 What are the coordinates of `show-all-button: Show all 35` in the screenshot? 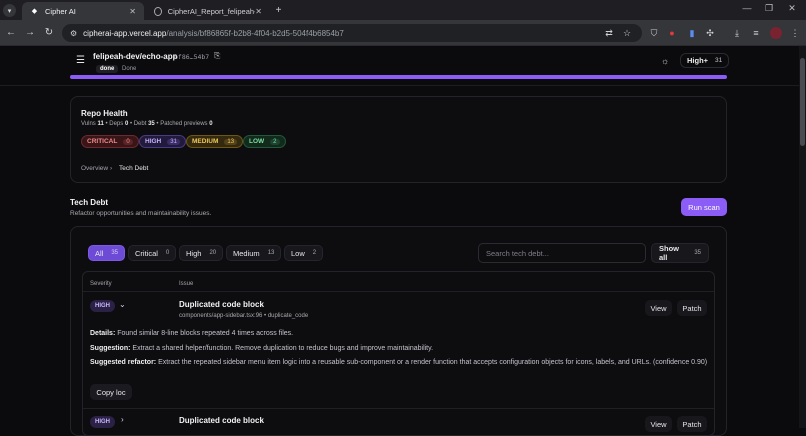 It's located at (680, 253).